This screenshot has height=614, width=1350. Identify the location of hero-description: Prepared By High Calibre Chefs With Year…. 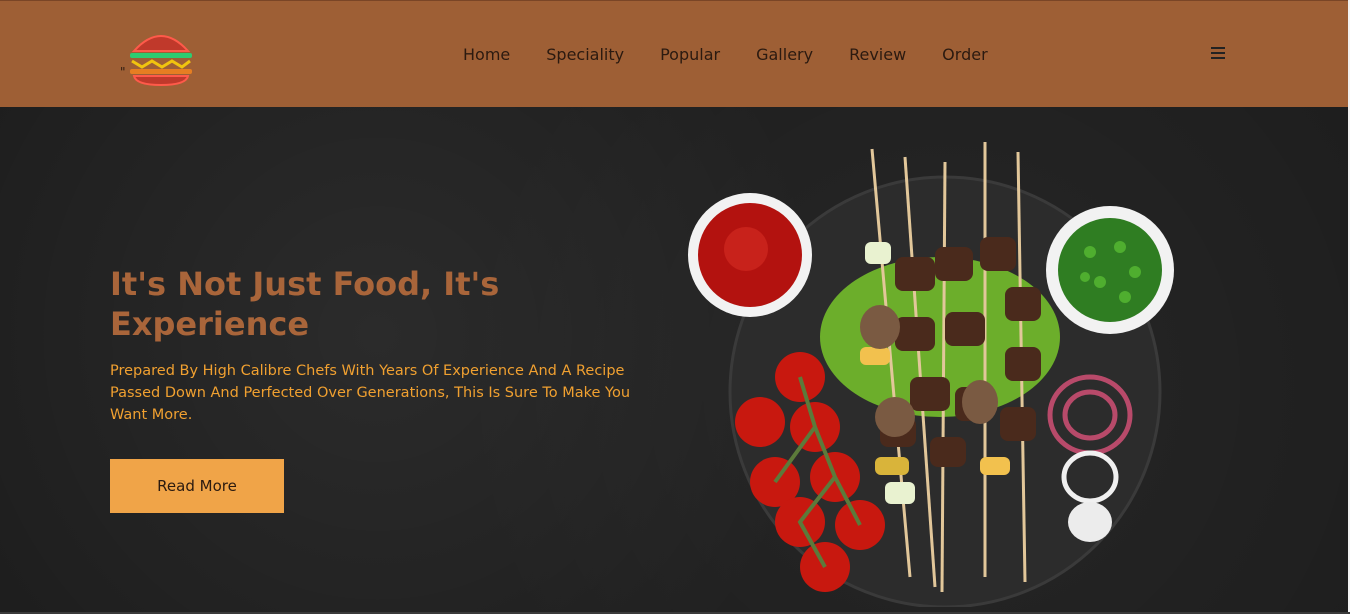
(370, 393).